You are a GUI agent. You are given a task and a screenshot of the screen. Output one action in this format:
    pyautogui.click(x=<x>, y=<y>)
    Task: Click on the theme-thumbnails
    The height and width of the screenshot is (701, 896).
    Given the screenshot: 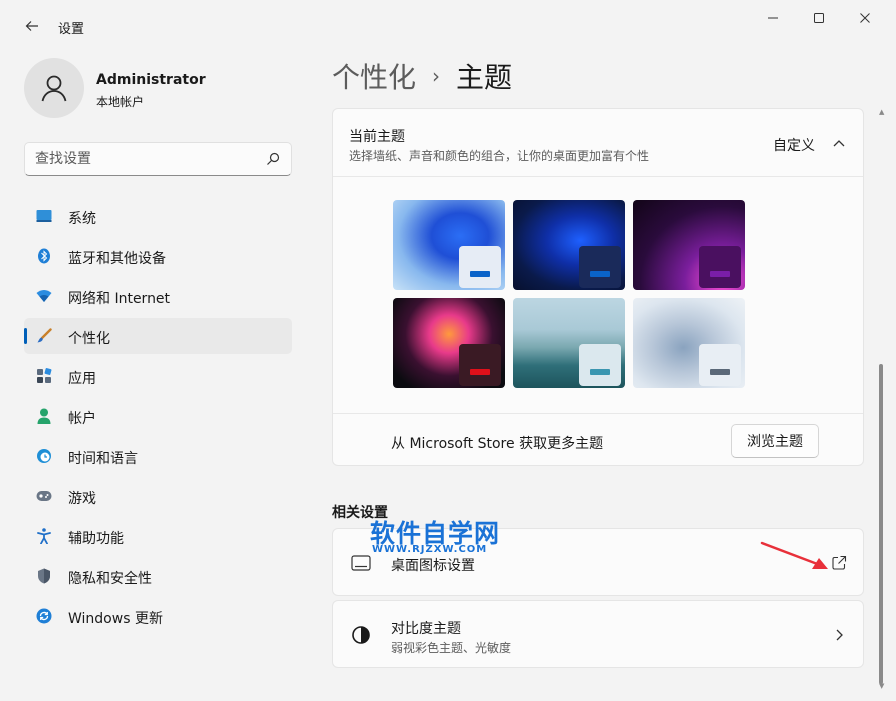 What is the action you would take?
    pyautogui.click(x=570, y=295)
    